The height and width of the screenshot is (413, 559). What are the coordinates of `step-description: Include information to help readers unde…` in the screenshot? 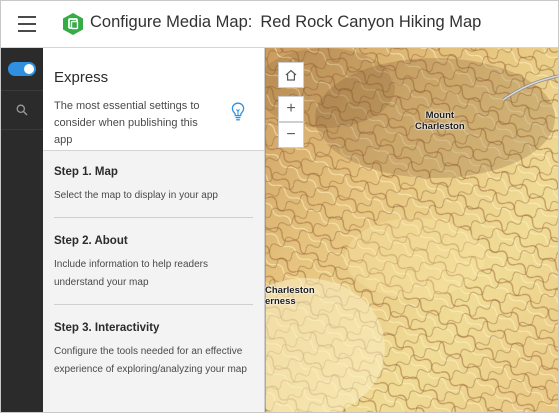 It's located at (131, 273).